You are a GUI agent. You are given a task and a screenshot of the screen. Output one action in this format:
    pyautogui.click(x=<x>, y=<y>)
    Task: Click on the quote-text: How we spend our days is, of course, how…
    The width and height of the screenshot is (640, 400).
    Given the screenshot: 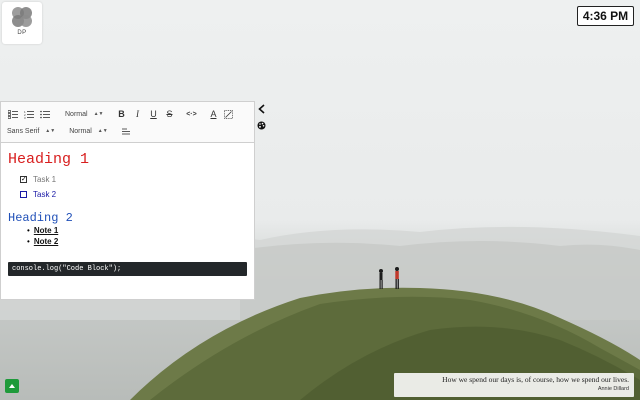 What is the action you would take?
    pyautogui.click(x=535, y=379)
    